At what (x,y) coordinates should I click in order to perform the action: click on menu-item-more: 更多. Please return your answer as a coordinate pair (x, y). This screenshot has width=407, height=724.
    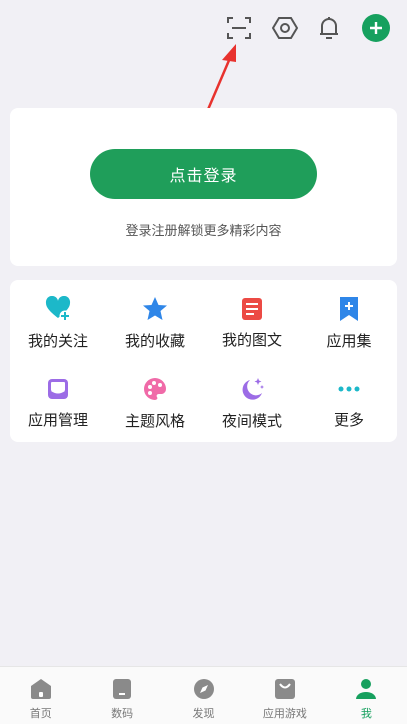
    Looking at the image, I should click on (349, 395).